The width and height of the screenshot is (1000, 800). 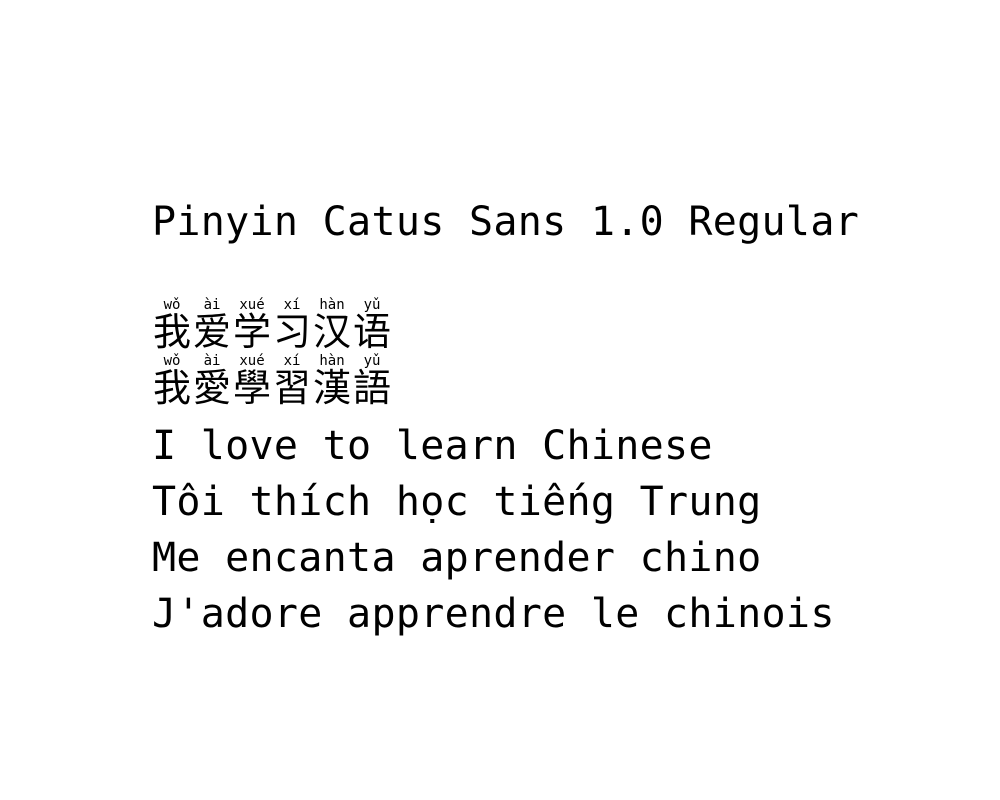 I want to click on hanzi-character: 愛, so click(x=211, y=388).